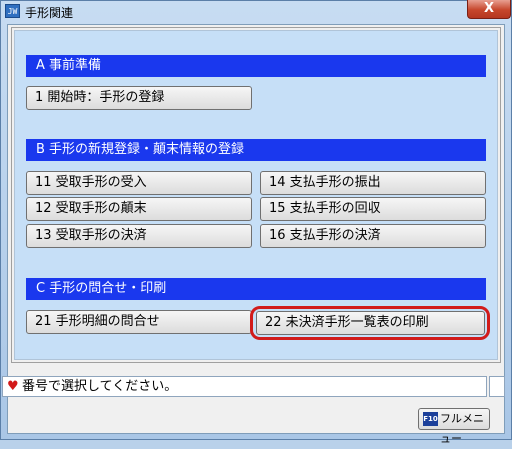  I want to click on f10-key-icon: F10, so click(430, 419).